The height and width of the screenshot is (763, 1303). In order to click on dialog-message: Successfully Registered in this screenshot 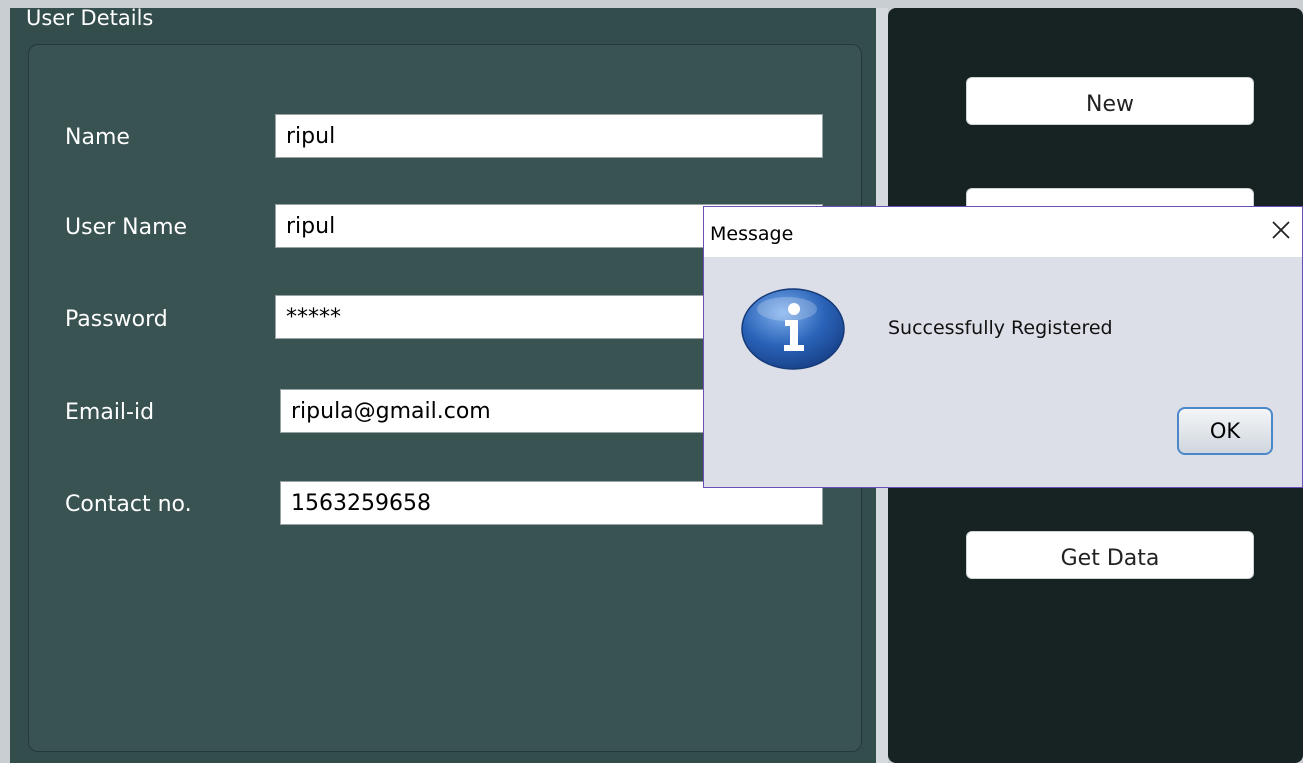, I will do `click(1000, 328)`.